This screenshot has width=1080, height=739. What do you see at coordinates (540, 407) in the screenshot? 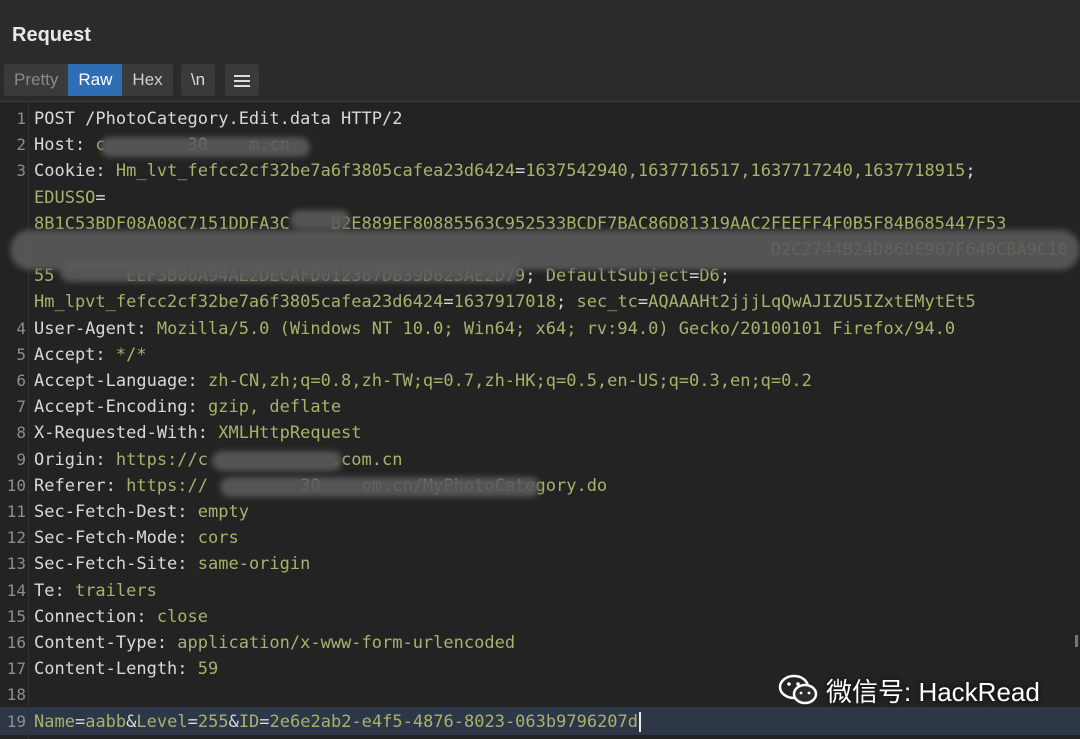
I see `code-line: 7 Accept-Encoding: gzip, deflate` at bounding box center [540, 407].